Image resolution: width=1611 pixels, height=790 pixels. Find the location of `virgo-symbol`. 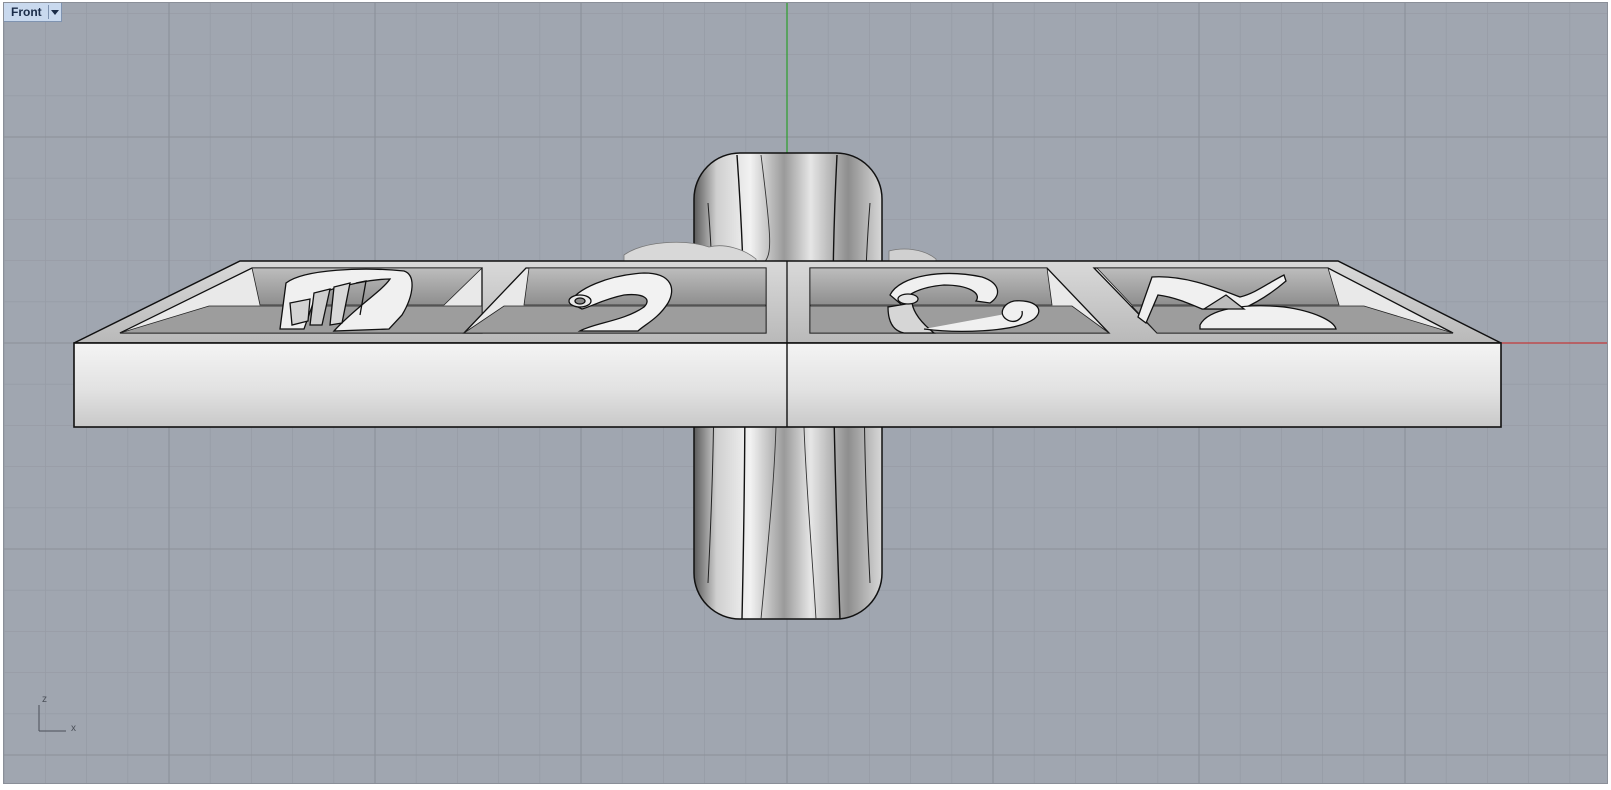

virgo-symbol is located at coordinates (346, 300).